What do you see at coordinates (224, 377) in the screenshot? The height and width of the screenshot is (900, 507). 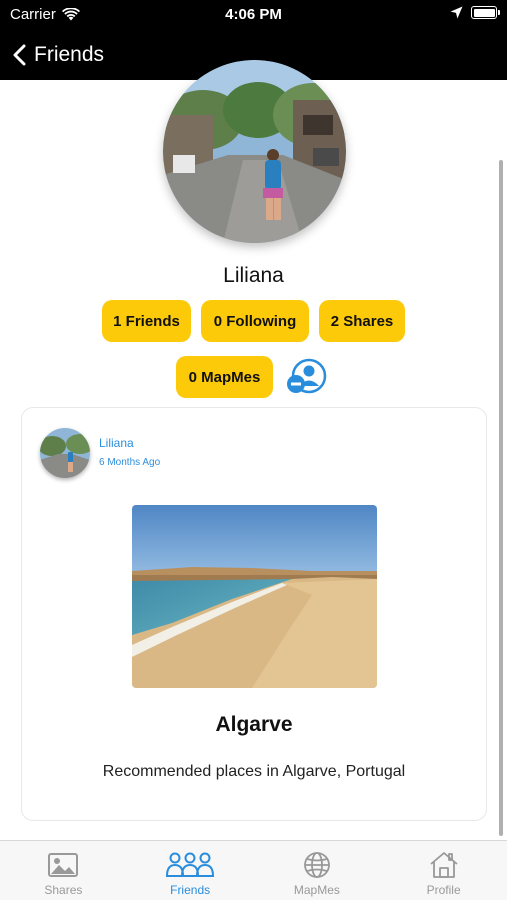 I see `mapmes-count-button: 0 MapMes` at bounding box center [224, 377].